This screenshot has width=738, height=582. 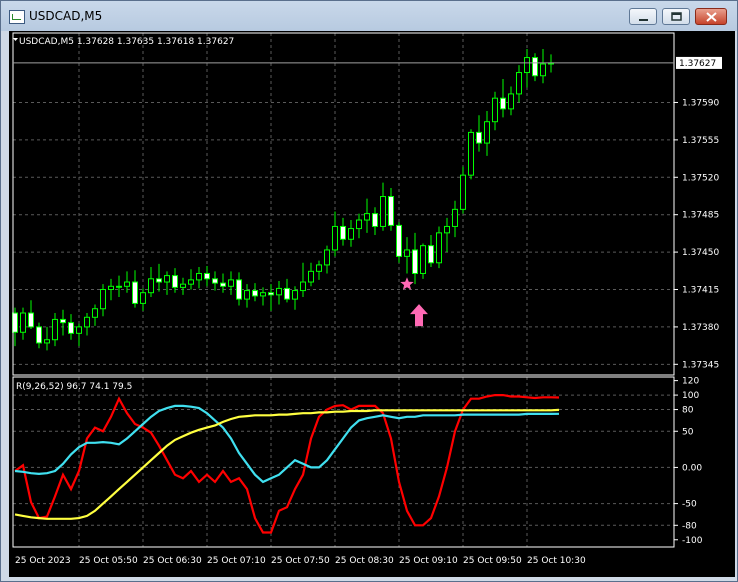 What do you see at coordinates (407, 283) in the screenshot?
I see `signal-star-icon` at bounding box center [407, 283].